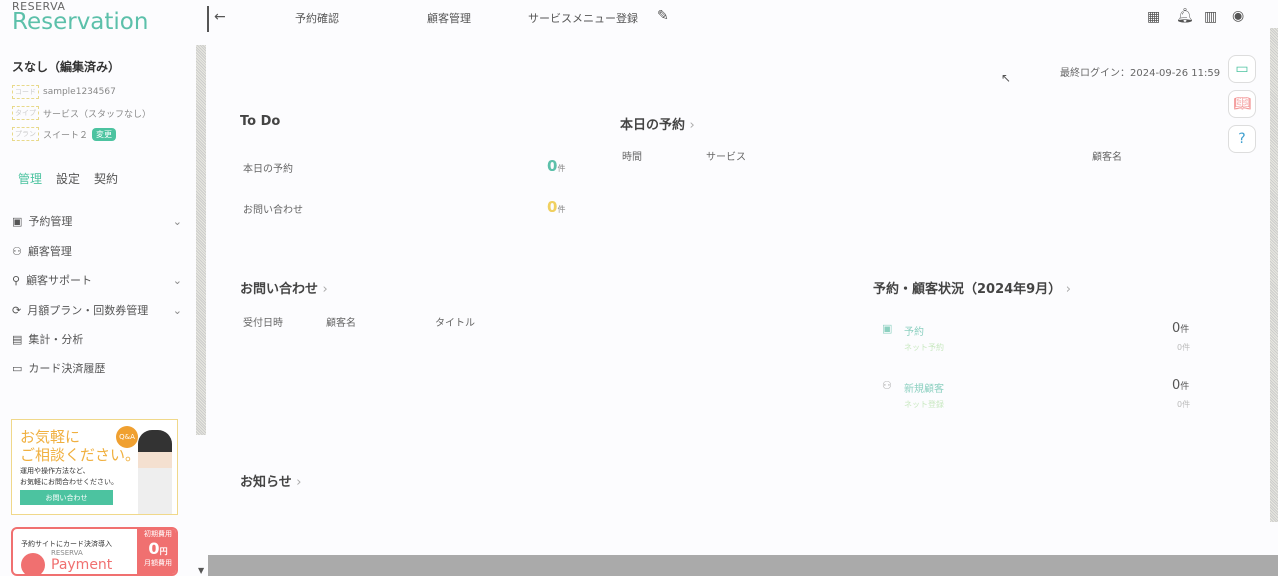 Image resolution: width=1278 pixels, height=576 pixels. Describe the element at coordinates (97, 114) in the screenshot. I see `shop-type: サービス（スタッフなし）` at that location.